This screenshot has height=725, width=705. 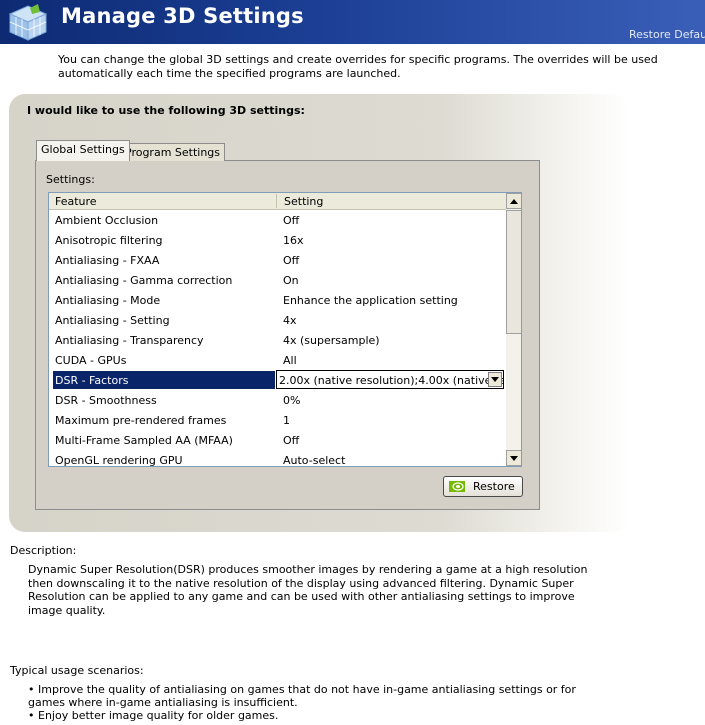 I want to click on feature-name: Anisotropic filtering, so click(x=109, y=240).